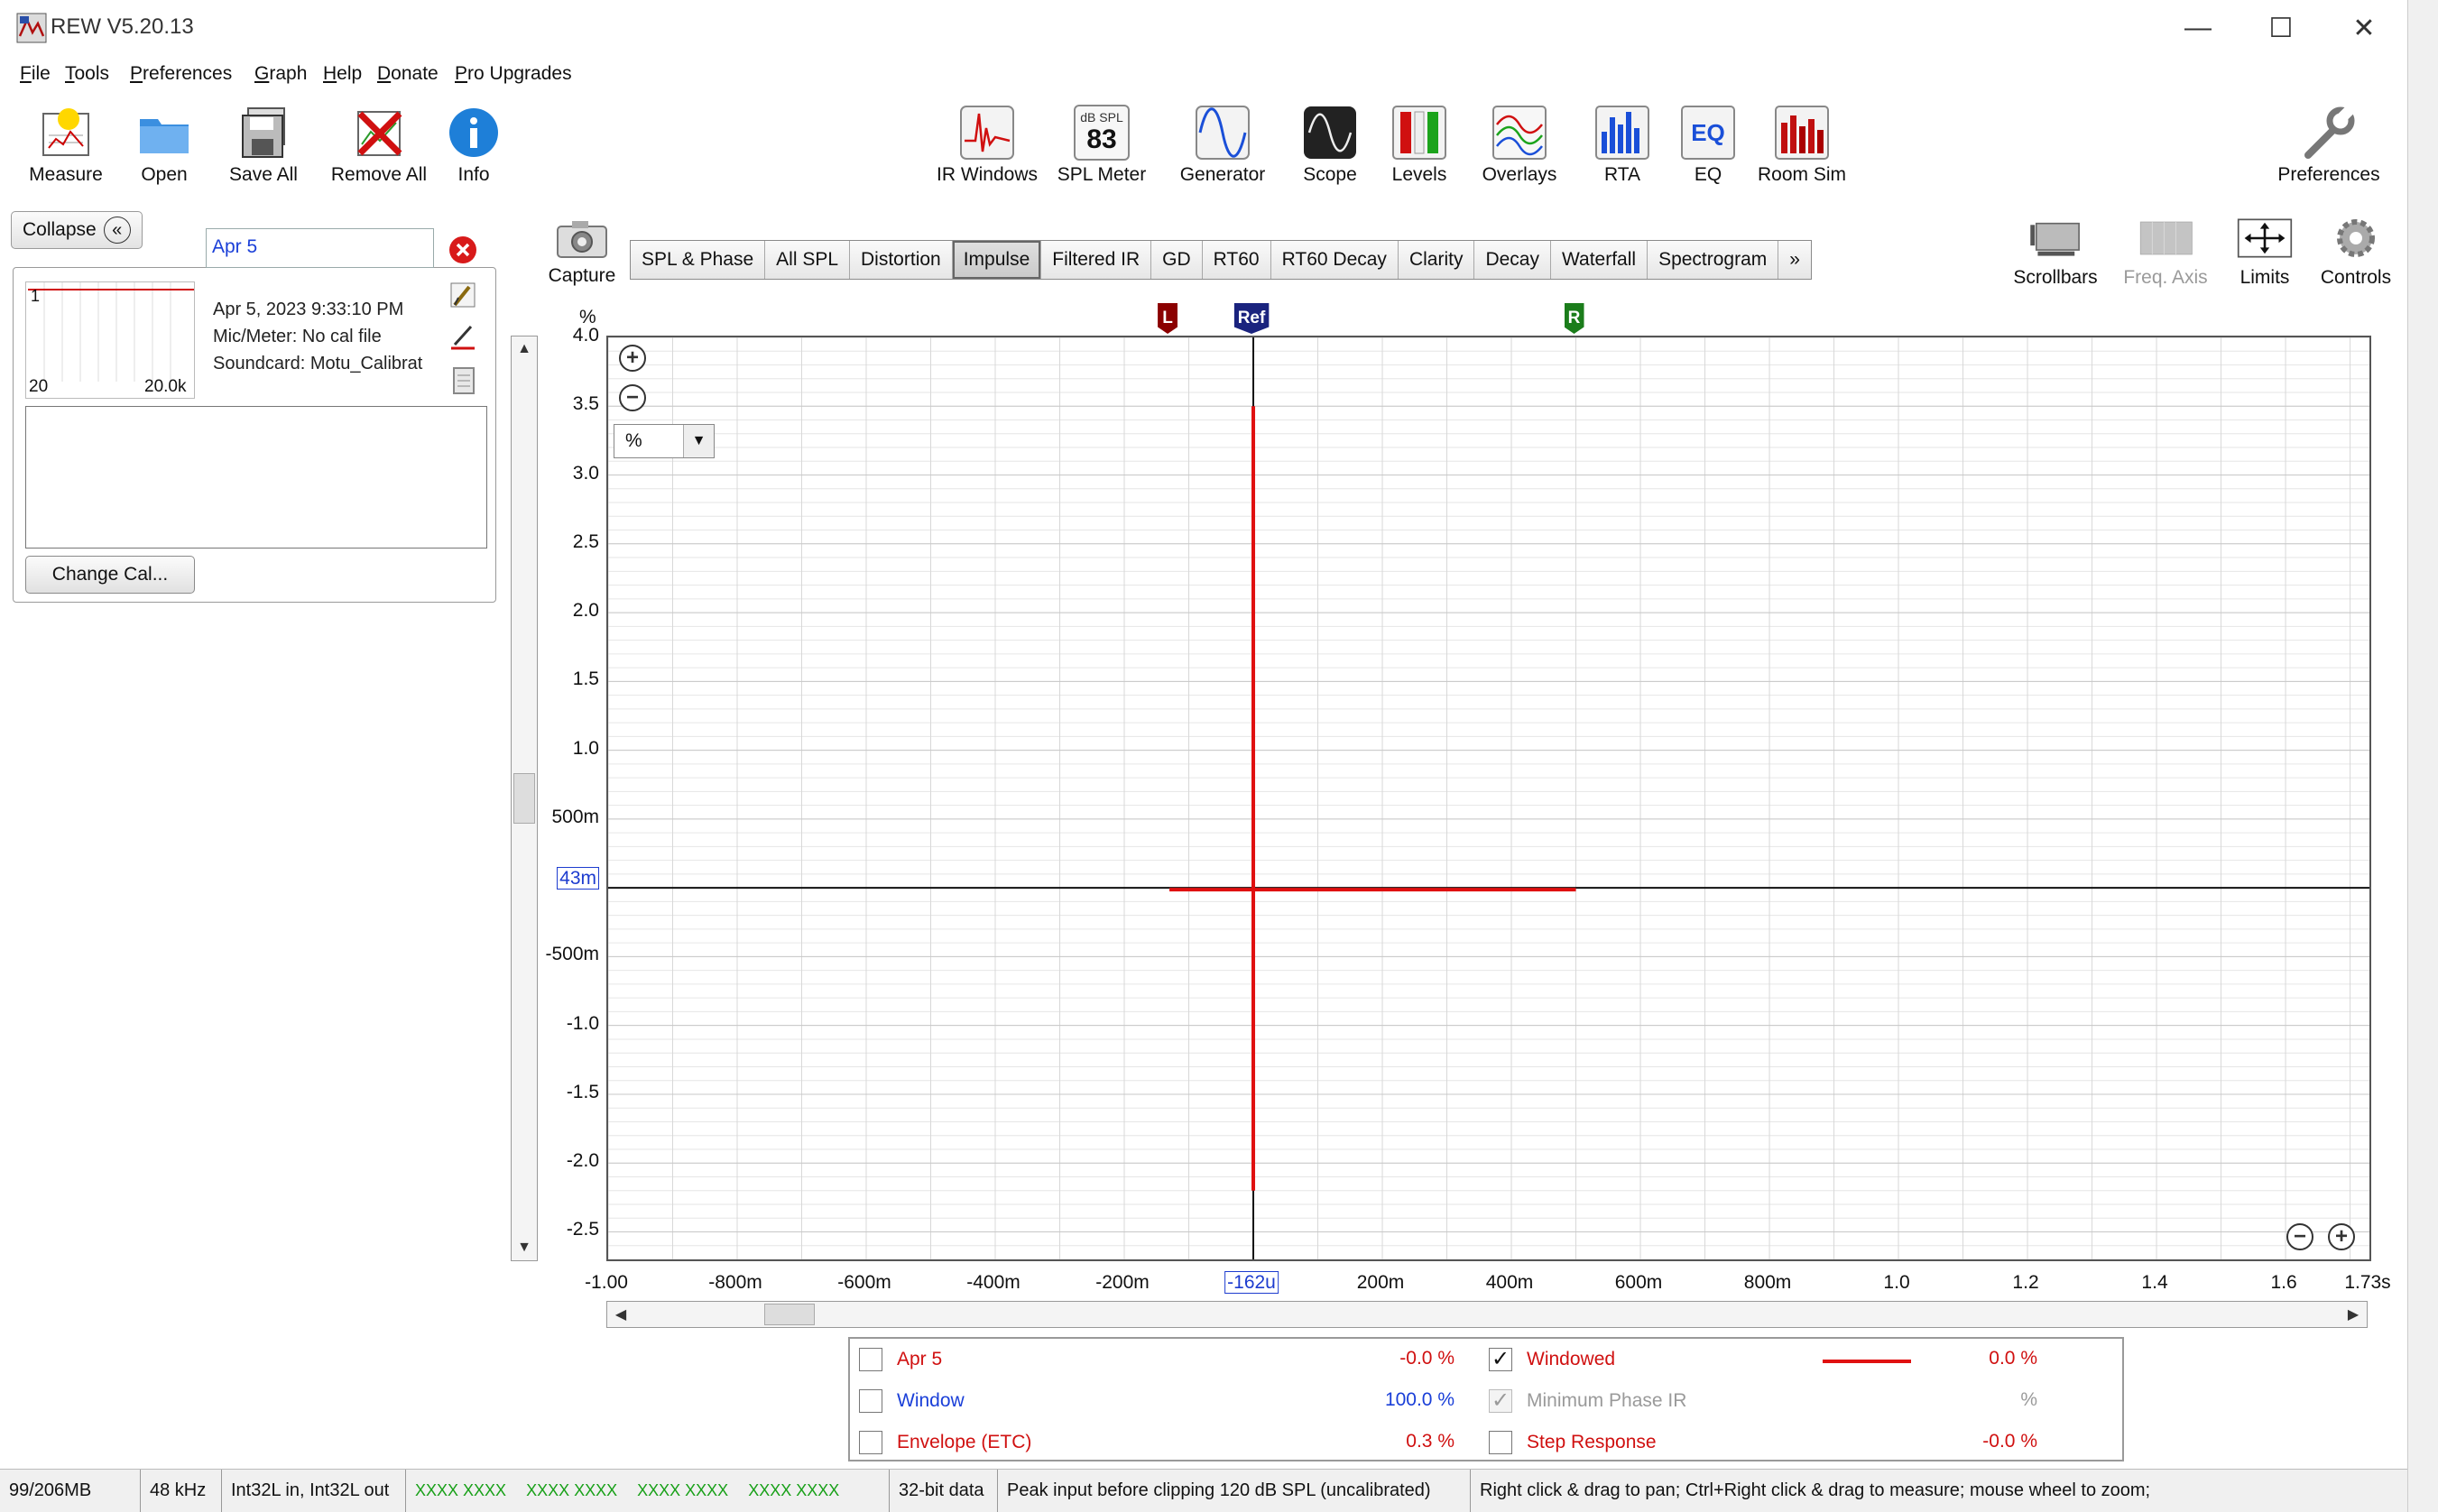  Describe the element at coordinates (2197, 28) in the screenshot. I see `minimize-button: —` at that location.